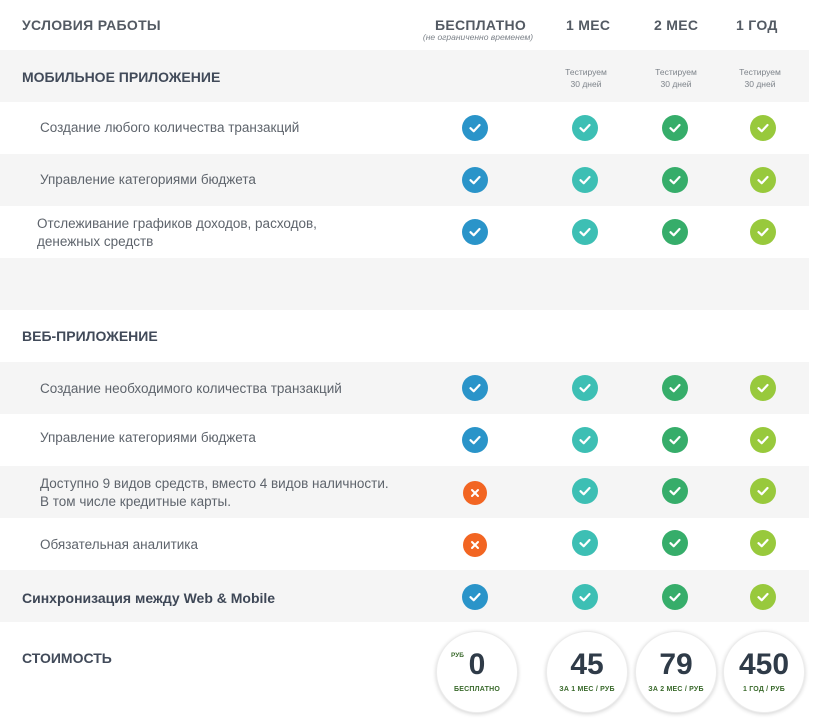 The image size is (814, 721). What do you see at coordinates (588, 25) in the screenshot?
I see `plan-1m-label: 1 МЕС` at bounding box center [588, 25].